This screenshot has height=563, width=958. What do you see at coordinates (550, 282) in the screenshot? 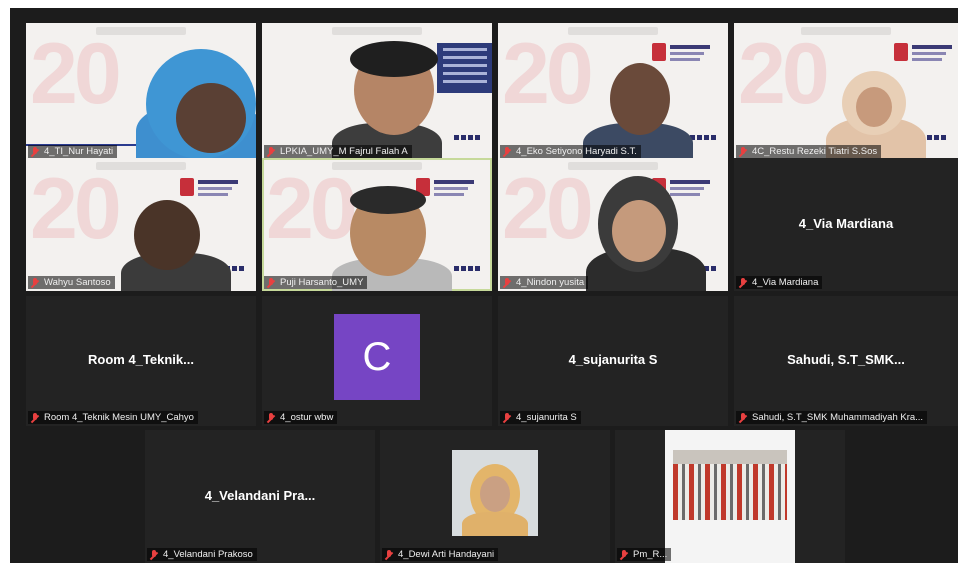
I see `participant-name: 4_Nindon yusita` at bounding box center [550, 282].